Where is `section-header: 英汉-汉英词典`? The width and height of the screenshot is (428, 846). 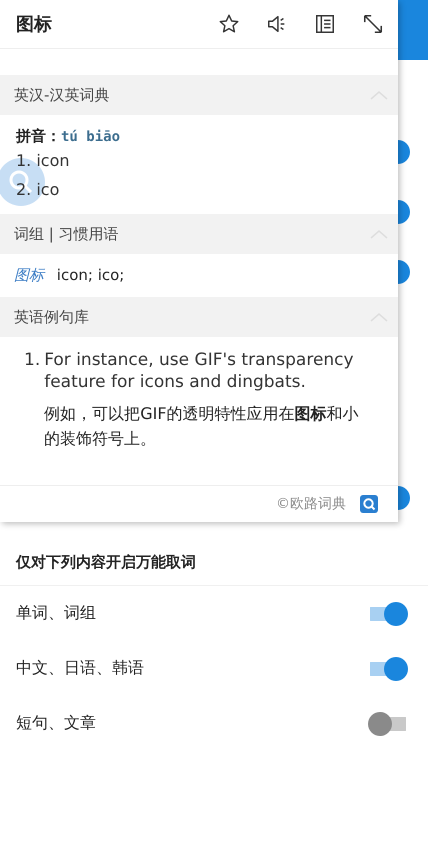 section-header: 英汉-汉英词典 is located at coordinates (199, 95).